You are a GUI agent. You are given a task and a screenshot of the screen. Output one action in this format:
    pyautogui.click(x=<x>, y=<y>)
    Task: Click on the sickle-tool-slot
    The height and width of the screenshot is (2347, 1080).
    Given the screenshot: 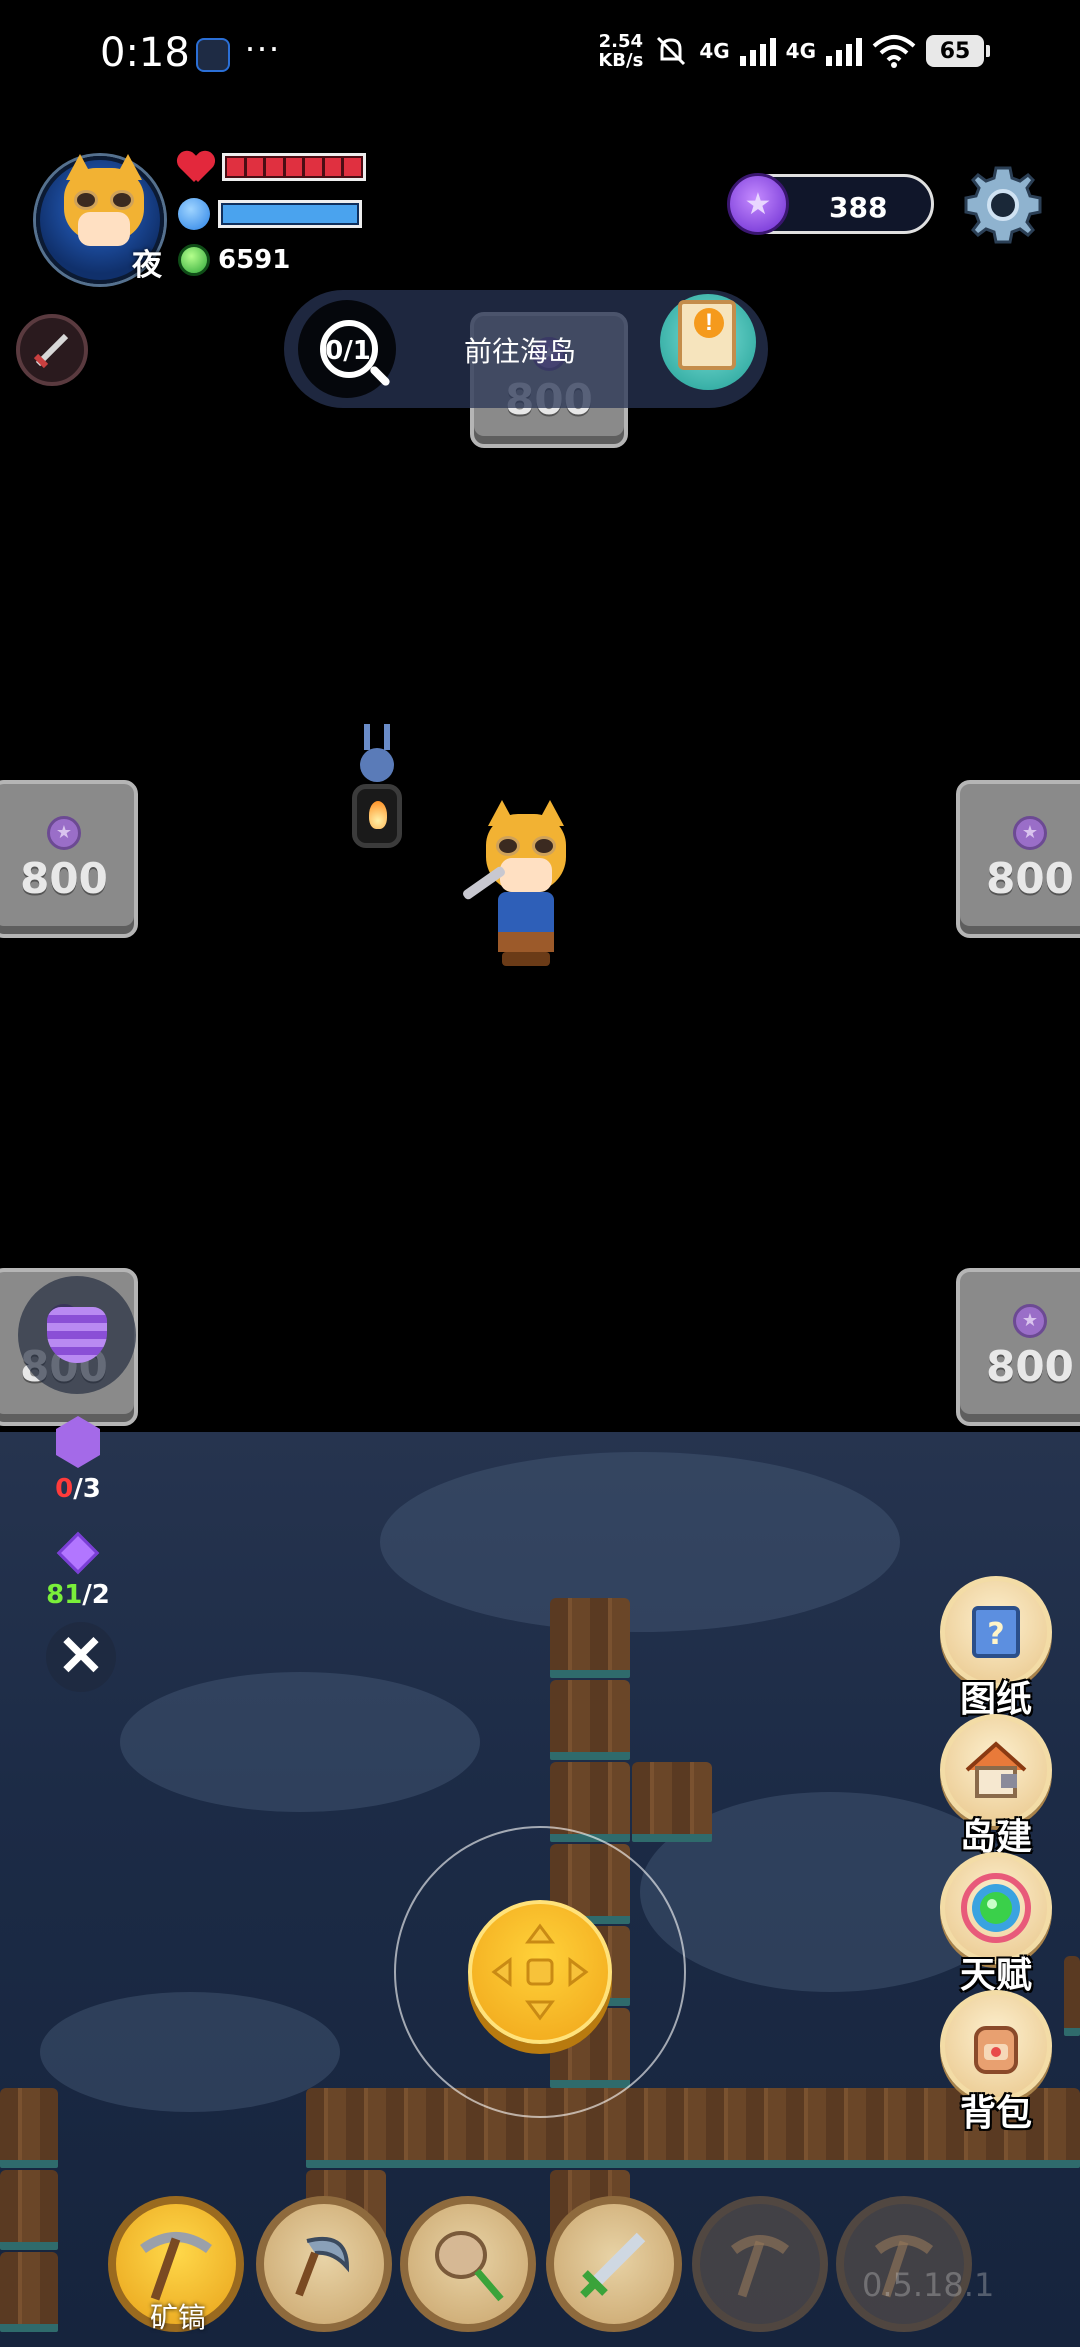 What is the action you would take?
    pyautogui.click(x=324, y=2264)
    